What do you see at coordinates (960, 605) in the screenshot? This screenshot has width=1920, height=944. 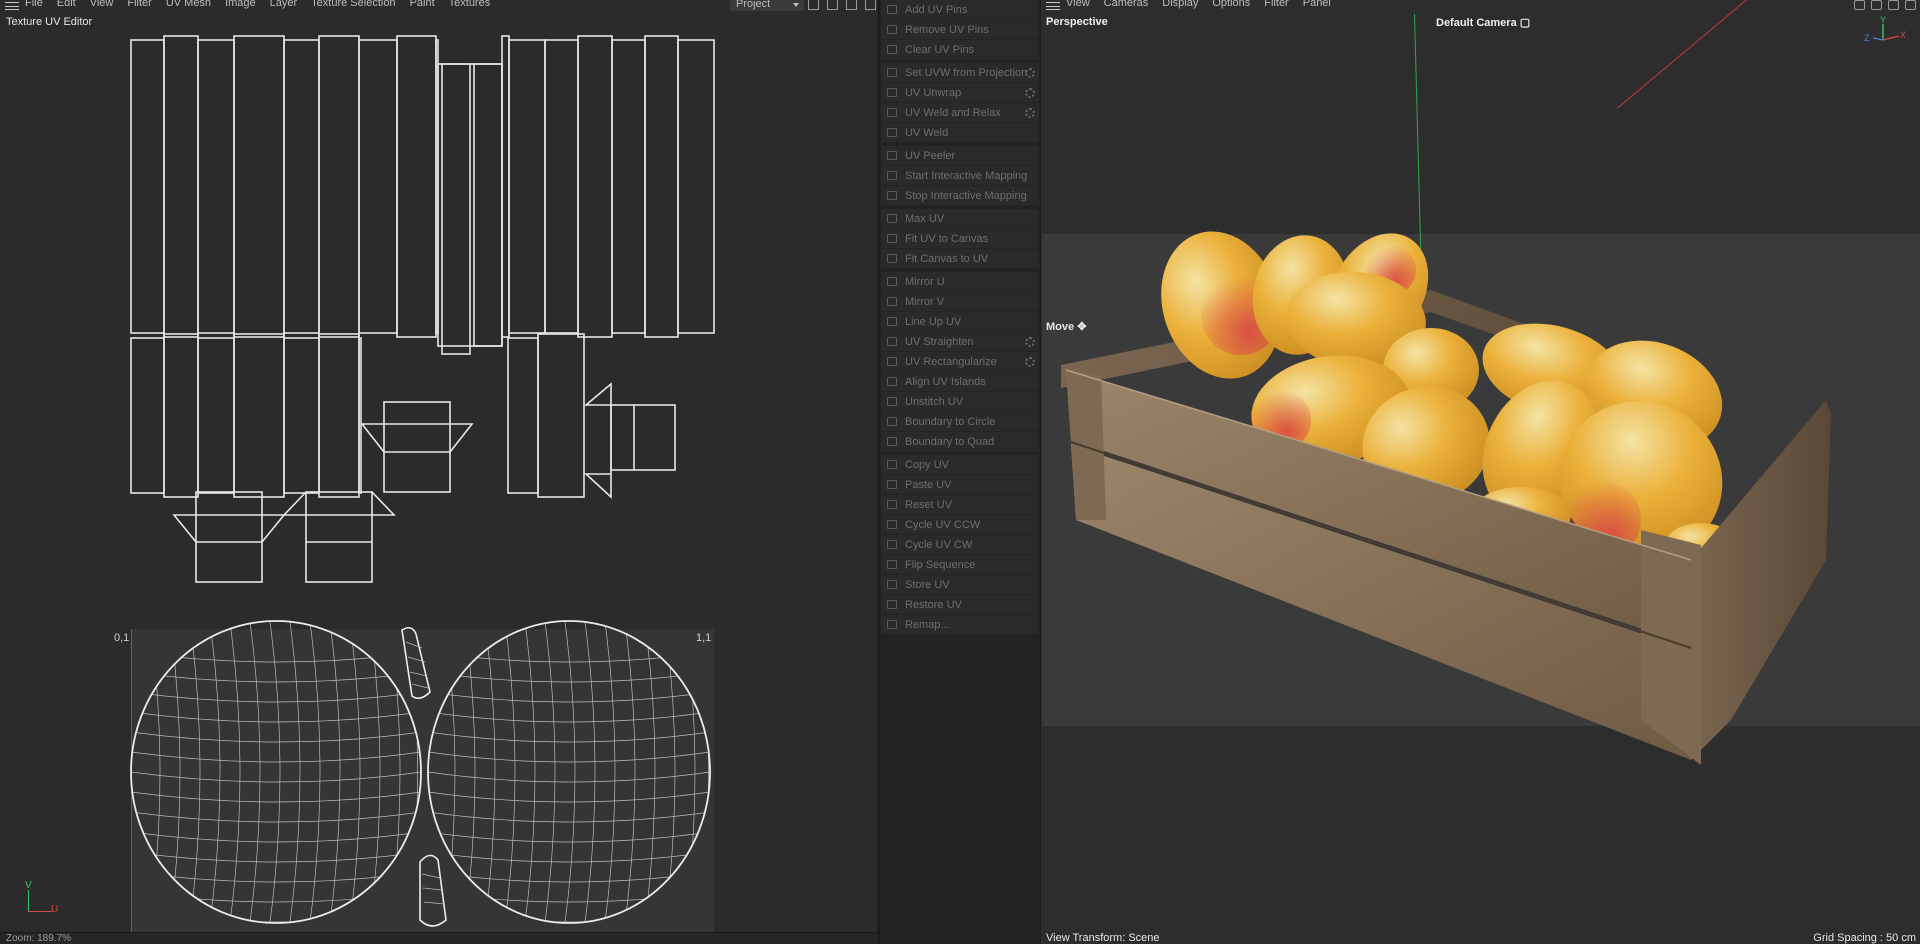 I see `cmd-restore-uv: Restore UV` at bounding box center [960, 605].